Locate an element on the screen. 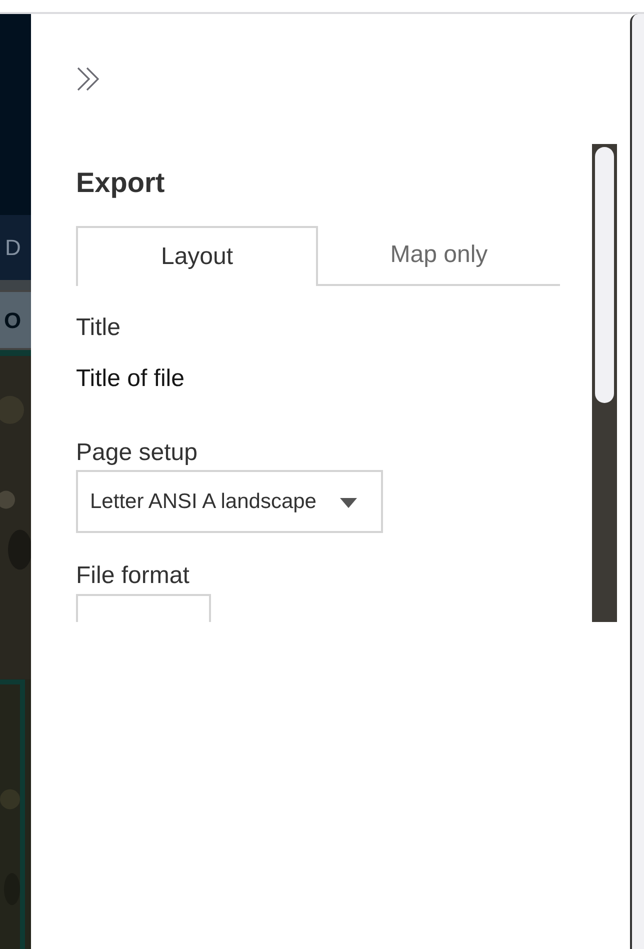 The height and width of the screenshot is (949, 644). field-label: Page setup is located at coordinates (137, 453).